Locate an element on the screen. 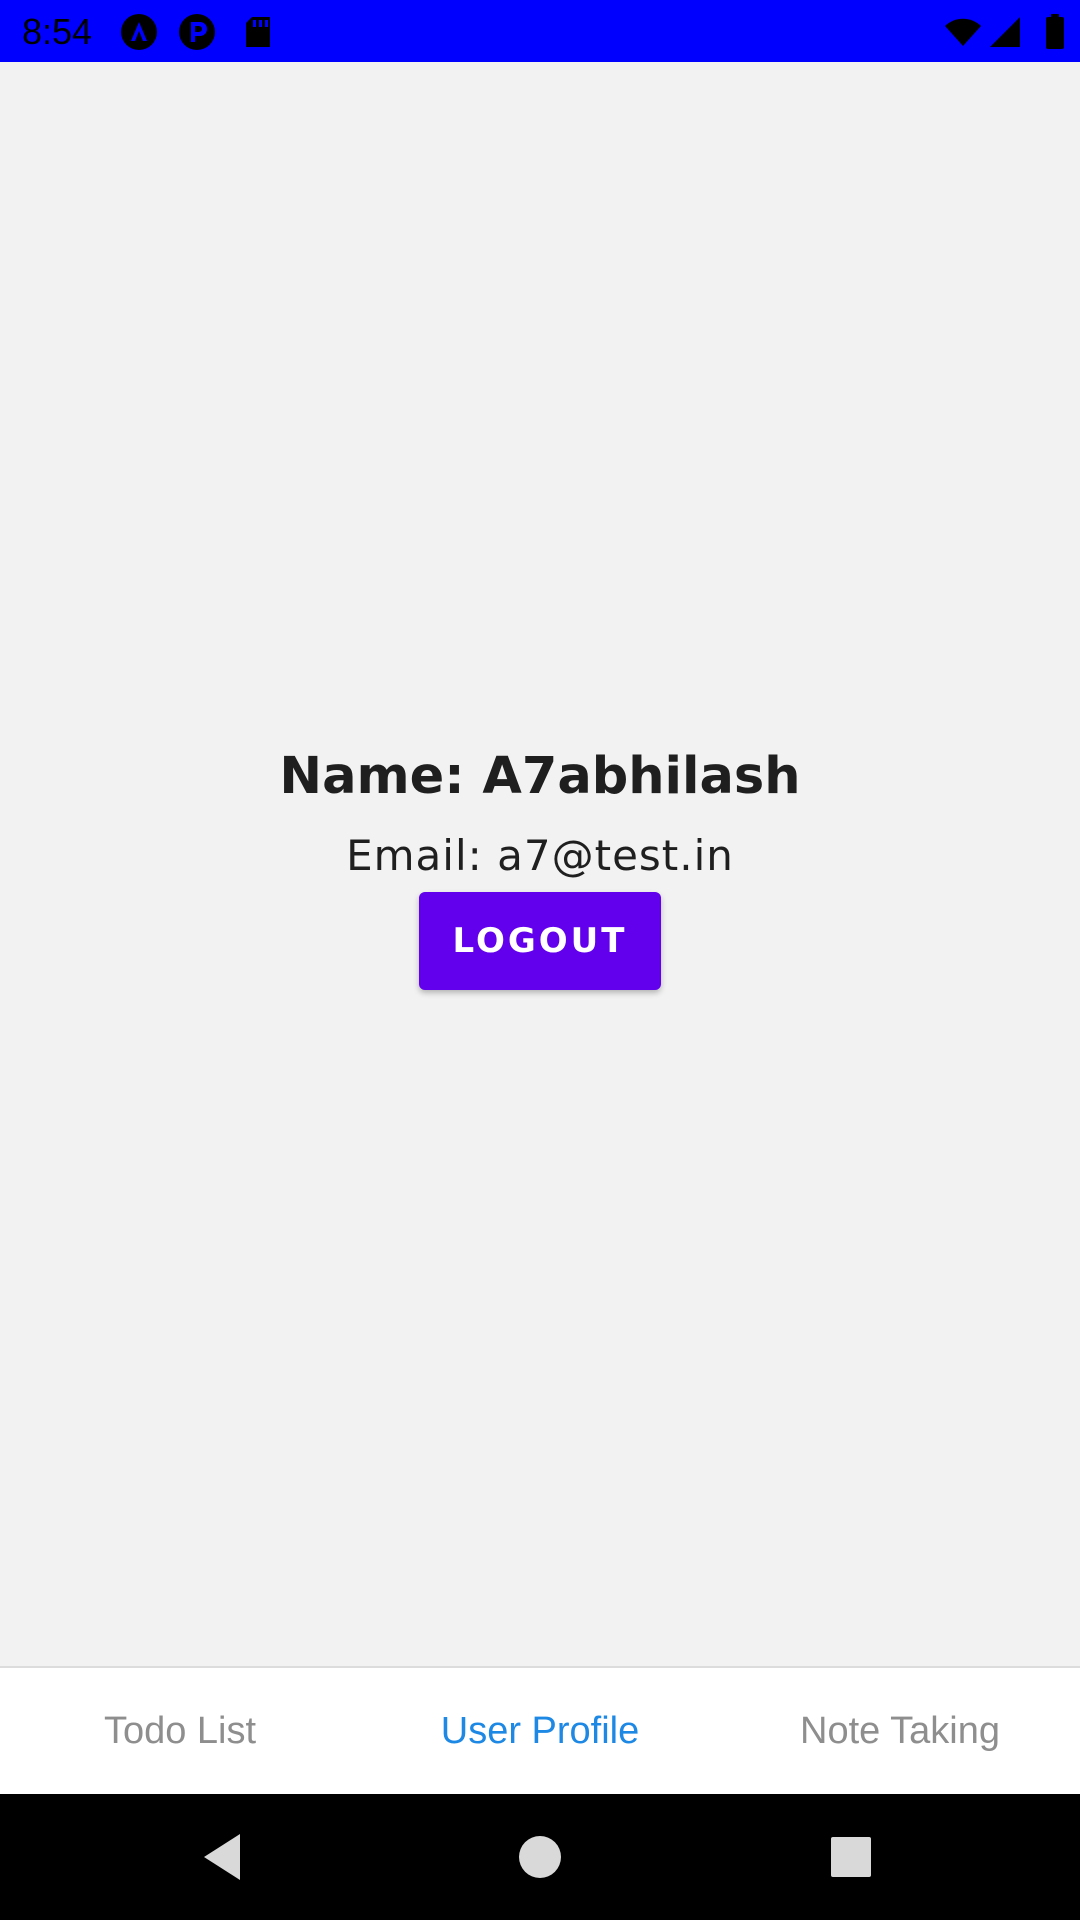 The image size is (1080, 1920). a-circle-icon is located at coordinates (139, 32).